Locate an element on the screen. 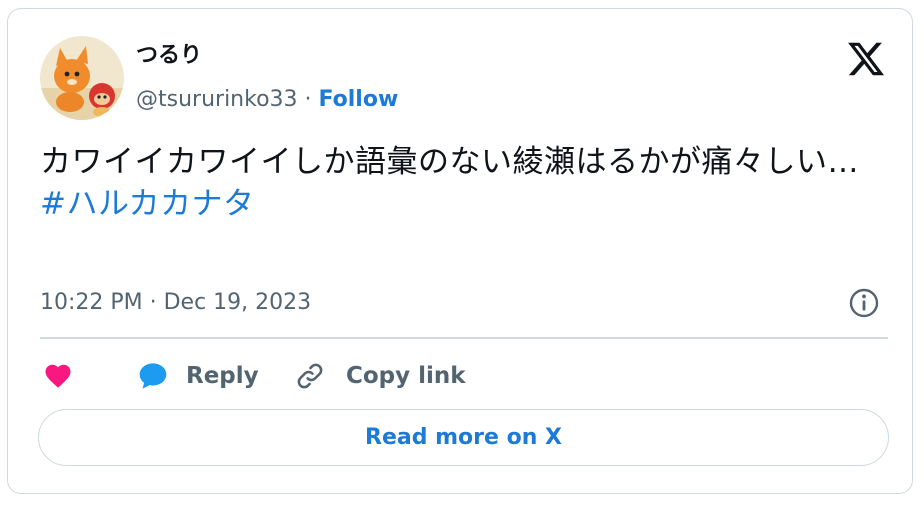 The width and height of the screenshot is (924, 506). display-name: つるり is located at coordinates (169, 56).